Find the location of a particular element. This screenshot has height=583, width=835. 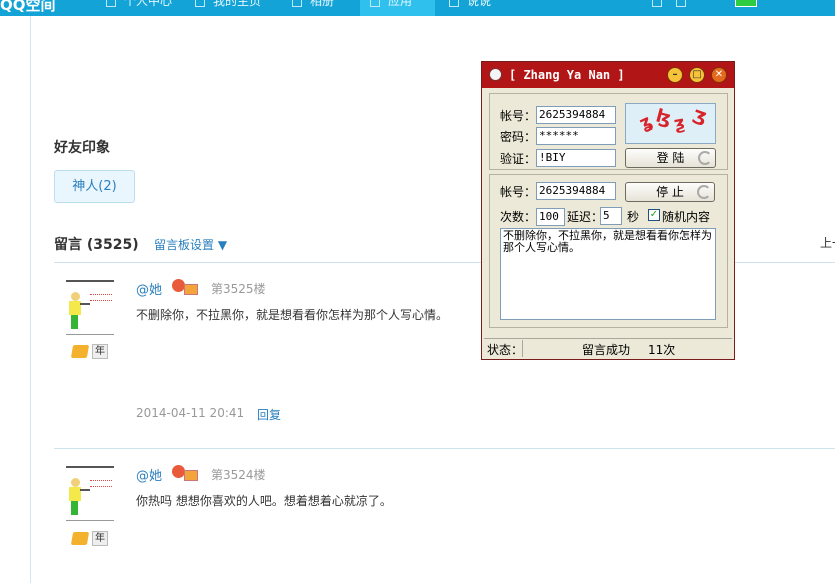

floor-number: 第3525楼 is located at coordinates (238, 289).